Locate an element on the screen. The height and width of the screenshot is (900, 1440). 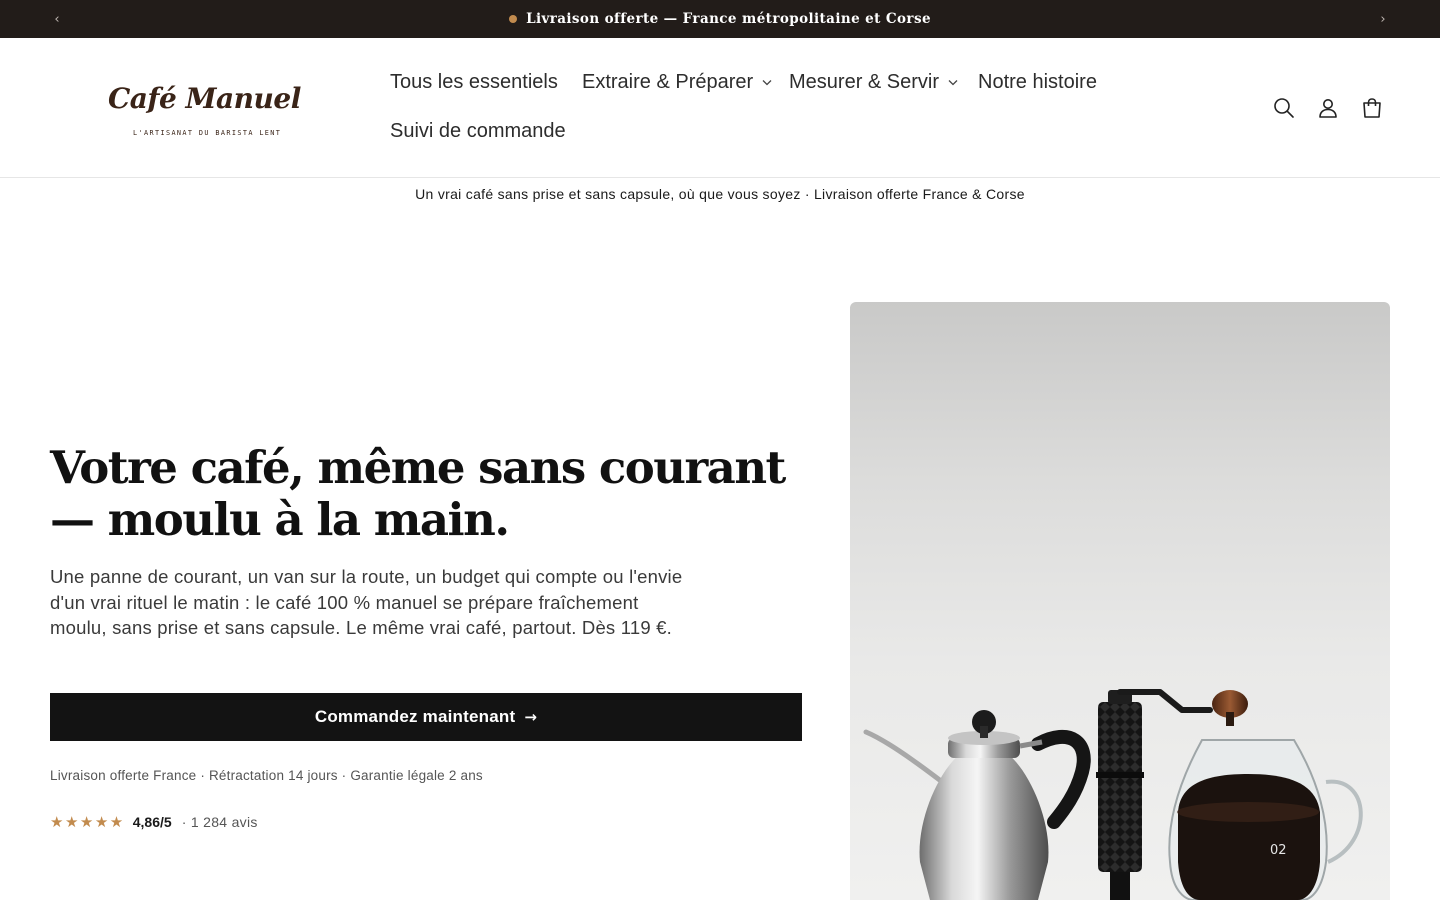
rating-score: 4,86/5 is located at coordinates (152, 822).